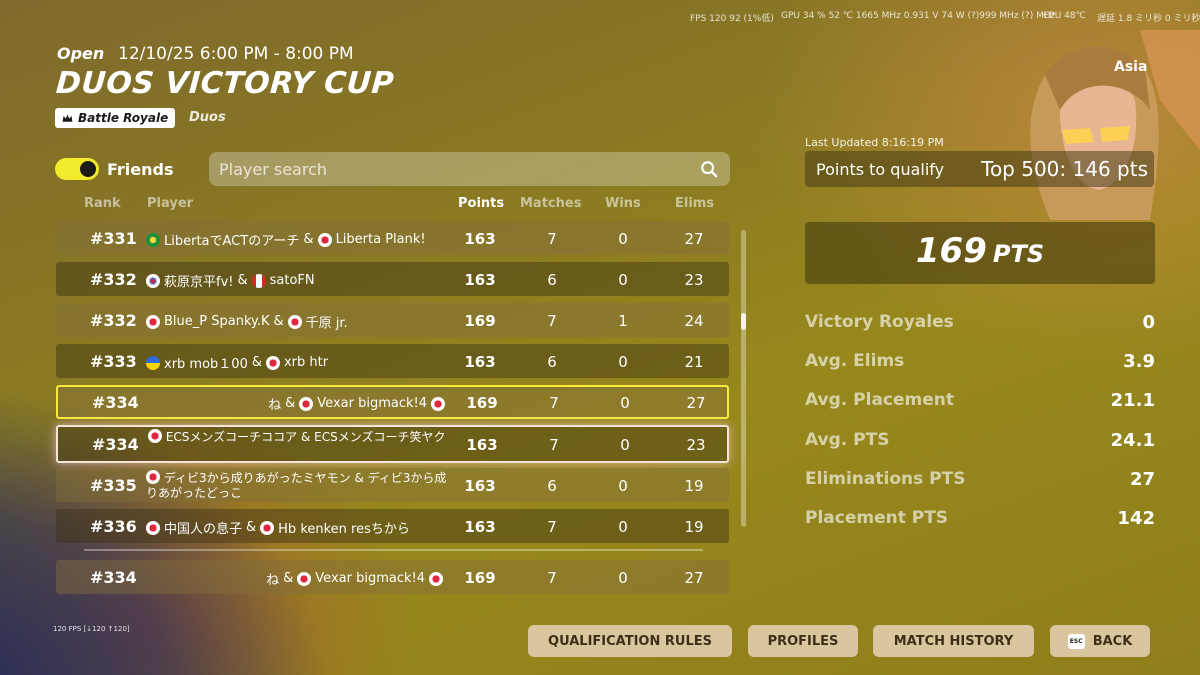 The height and width of the screenshot is (675, 1200). I want to click on row-elims: 24, so click(694, 321).